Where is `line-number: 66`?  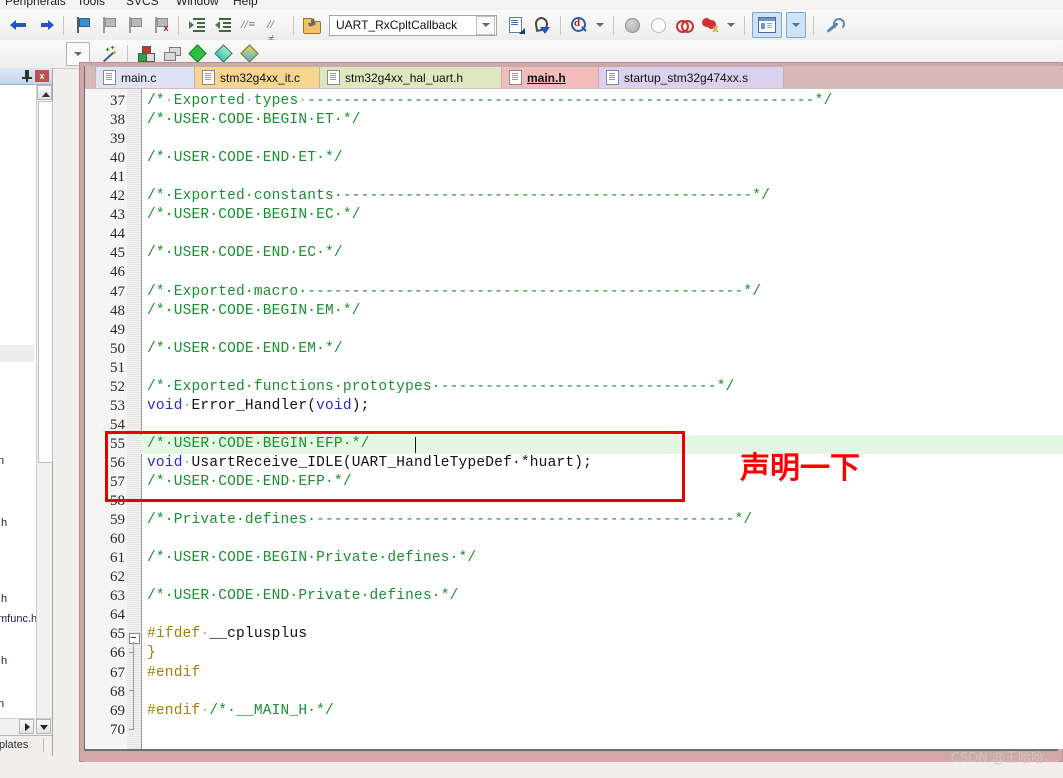 line-number: 66 is located at coordinates (117, 653).